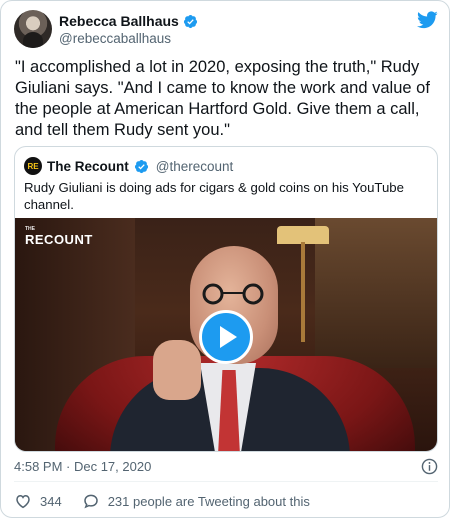  What do you see at coordinates (376, 293) in the screenshot?
I see `video-background-window` at bounding box center [376, 293].